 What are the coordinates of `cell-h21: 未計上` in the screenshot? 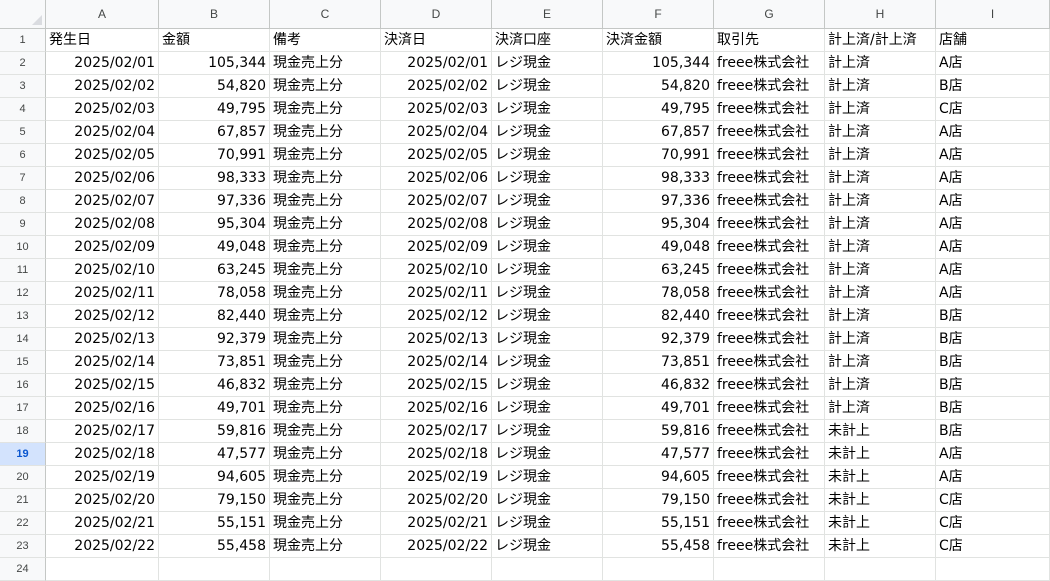 It's located at (880, 500).